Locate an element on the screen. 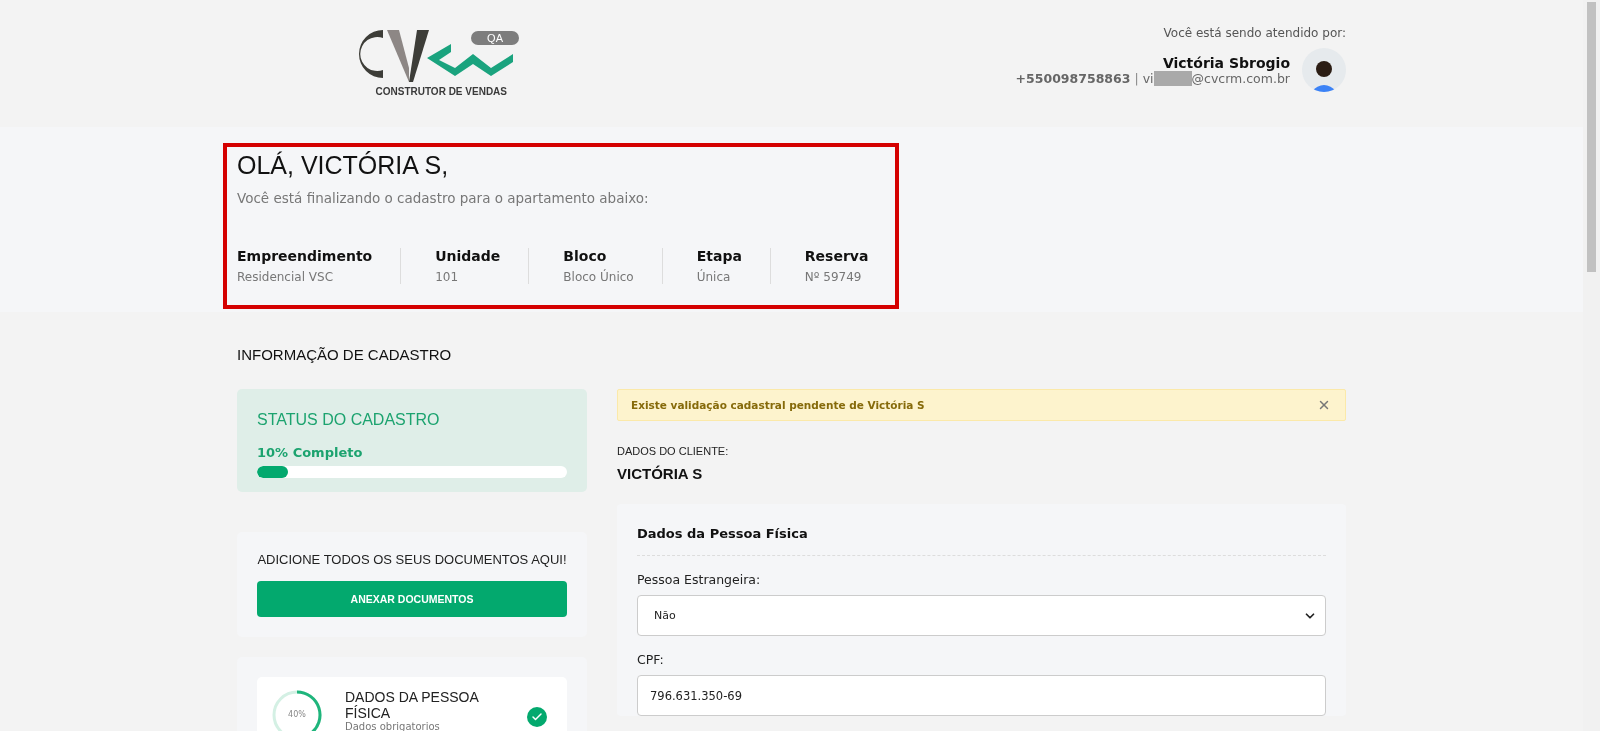  attendant-caption: Você está sendo atendido por: is located at coordinates (1254, 33).